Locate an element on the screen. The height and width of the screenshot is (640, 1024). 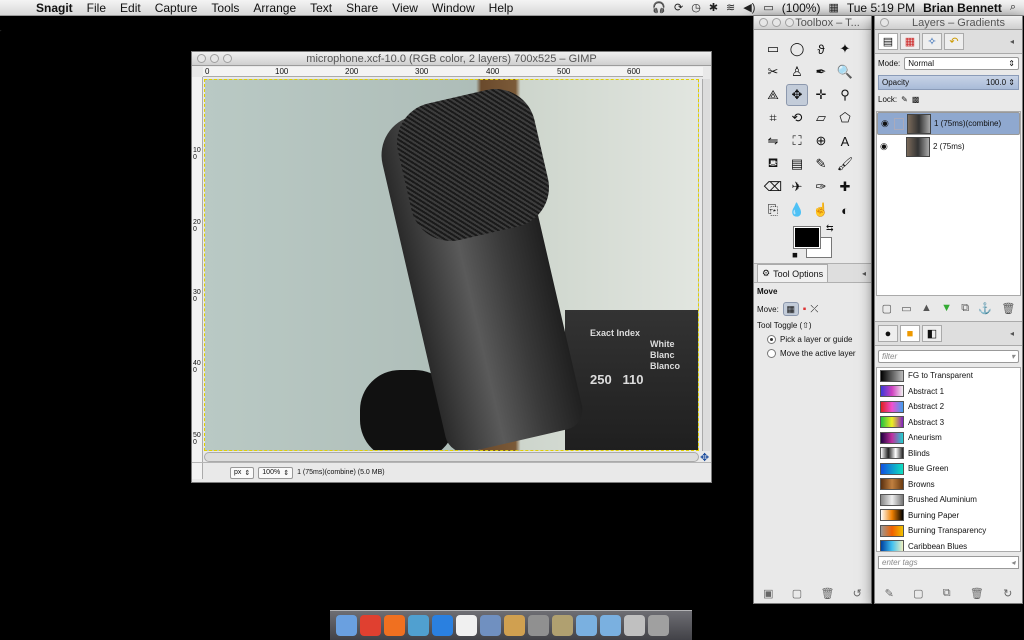
dock-textedit-icon is located at coordinates (490, 625).